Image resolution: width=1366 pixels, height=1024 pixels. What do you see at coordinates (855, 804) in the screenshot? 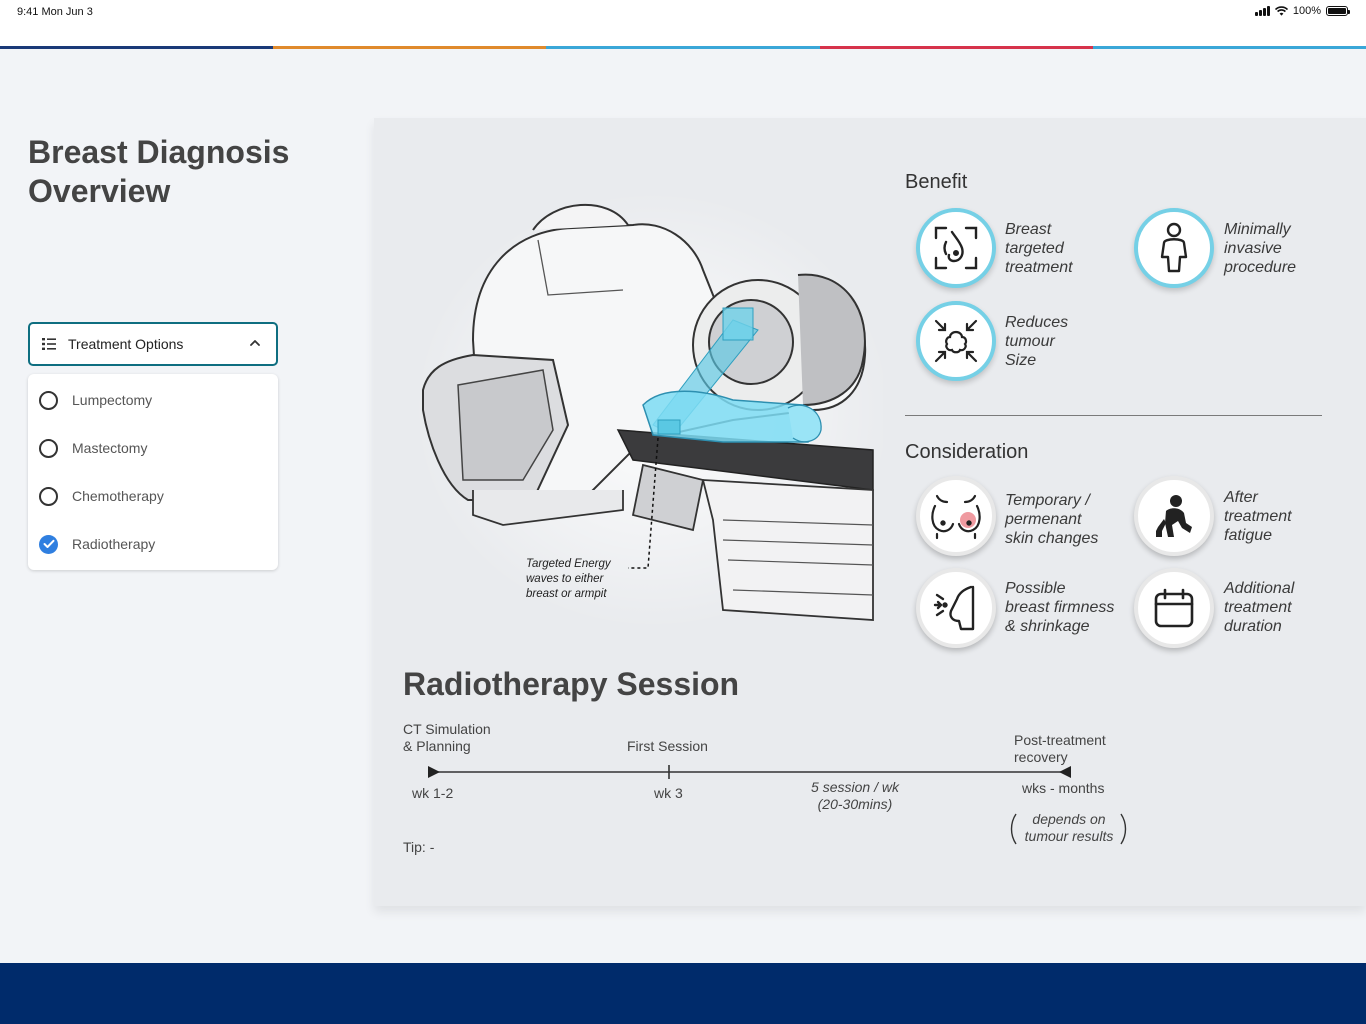
I see `label-line: (20-30mins)` at bounding box center [855, 804].